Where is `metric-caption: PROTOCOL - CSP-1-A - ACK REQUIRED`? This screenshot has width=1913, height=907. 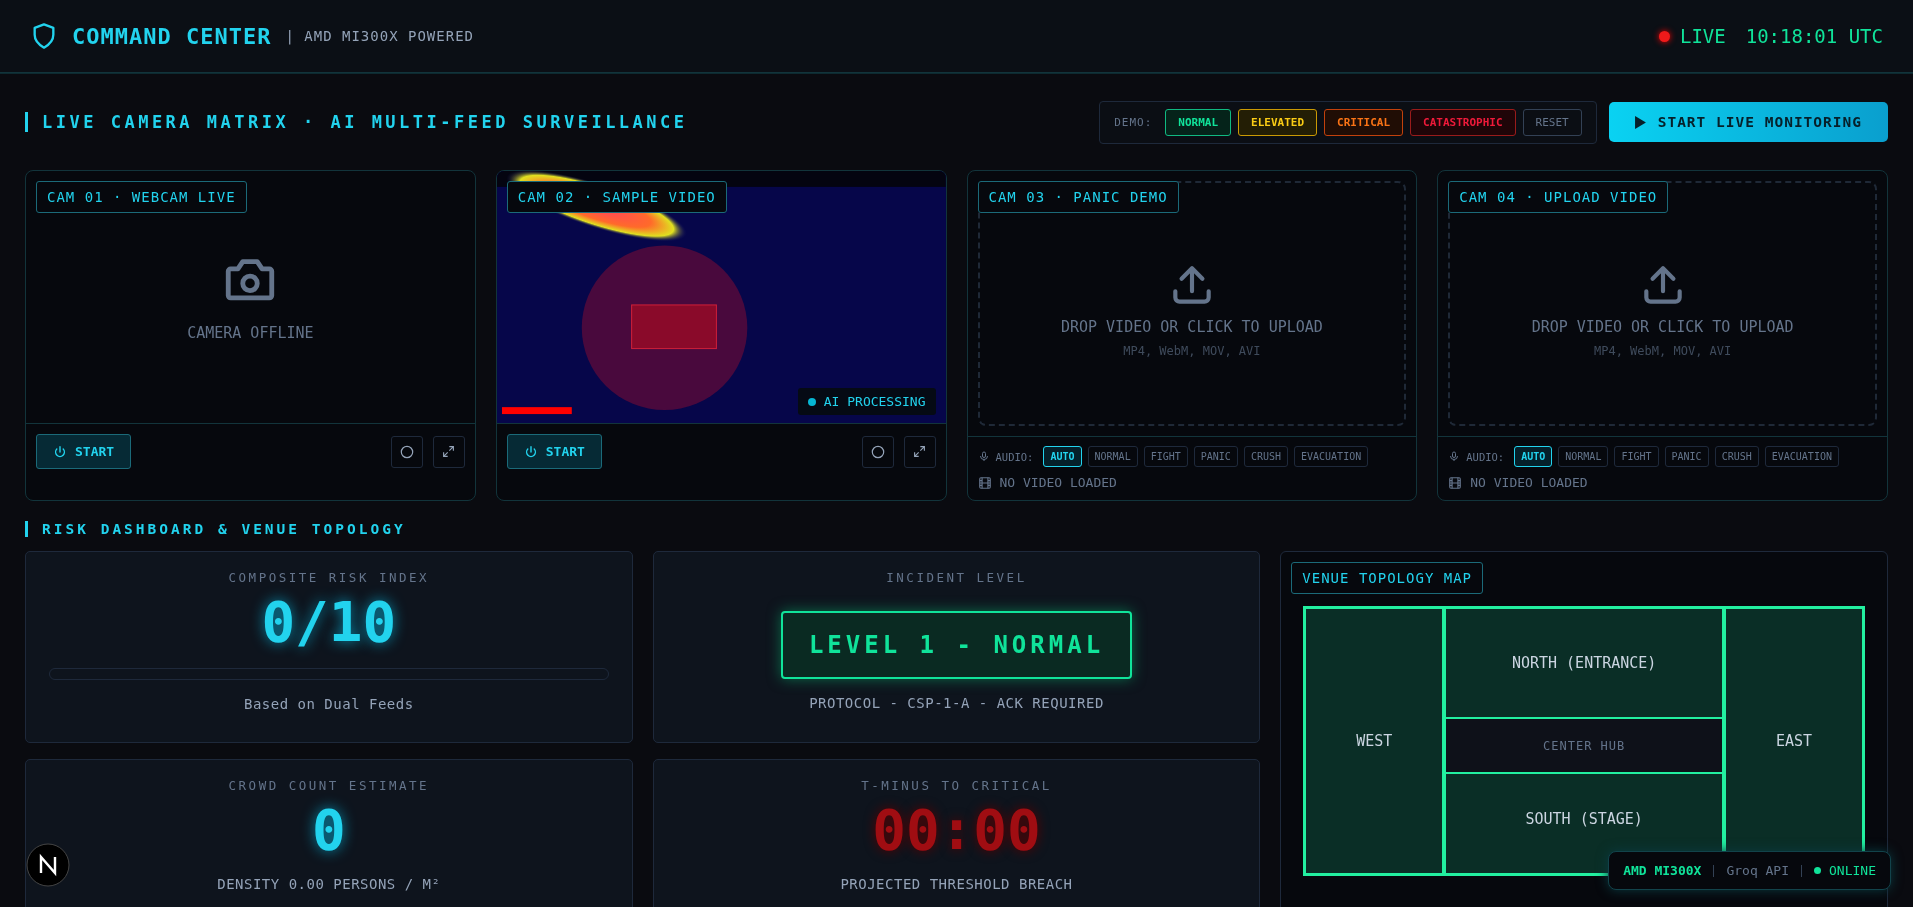 metric-caption: PROTOCOL - CSP-1-A - ACK REQUIRED is located at coordinates (956, 703).